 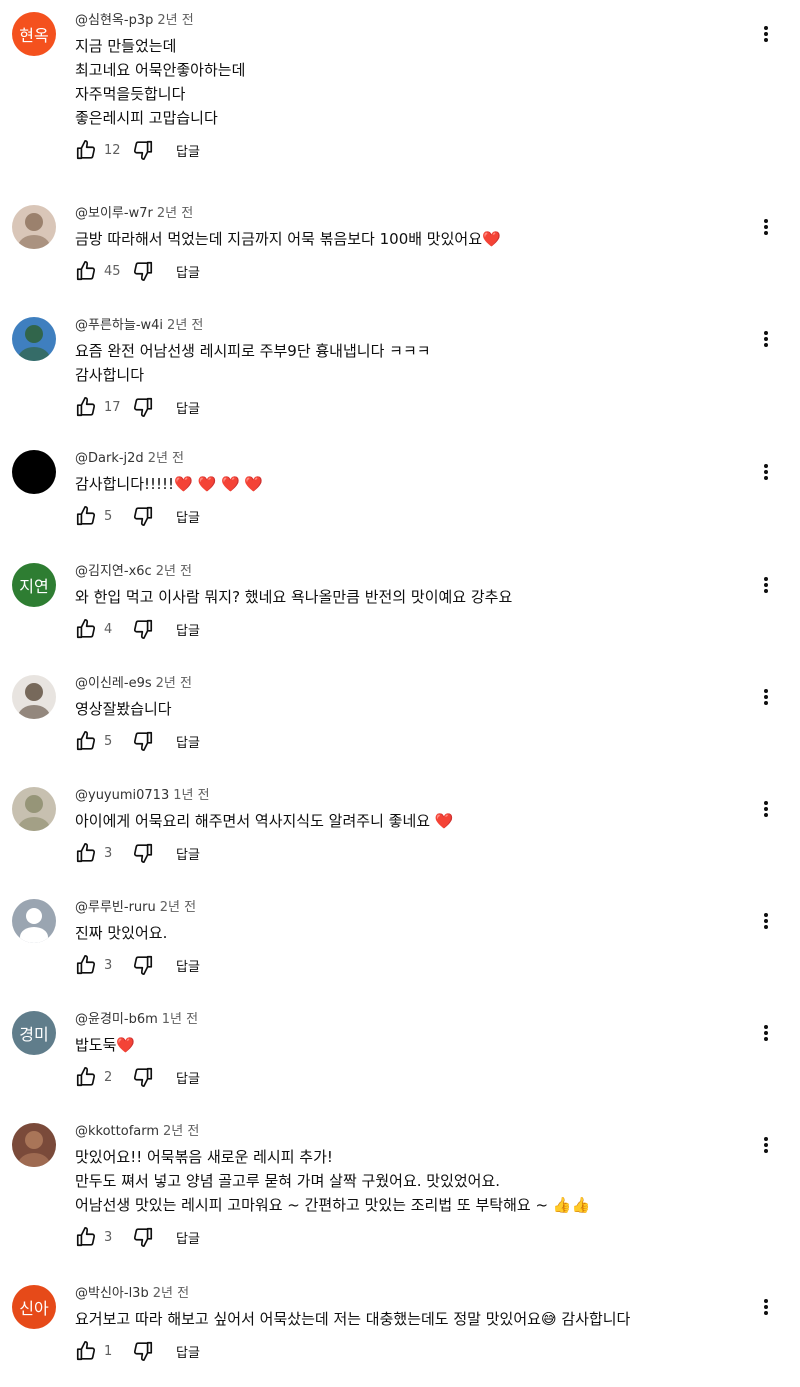 I want to click on avatar: 신아, so click(x=34, y=1307).